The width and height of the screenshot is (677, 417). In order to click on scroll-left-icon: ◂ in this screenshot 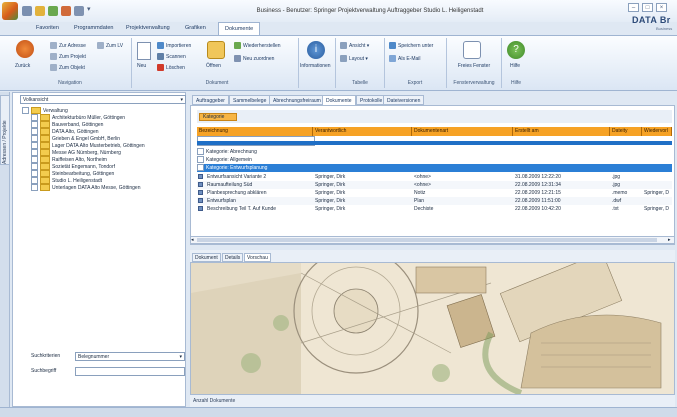, I will do `click(192, 240)`.